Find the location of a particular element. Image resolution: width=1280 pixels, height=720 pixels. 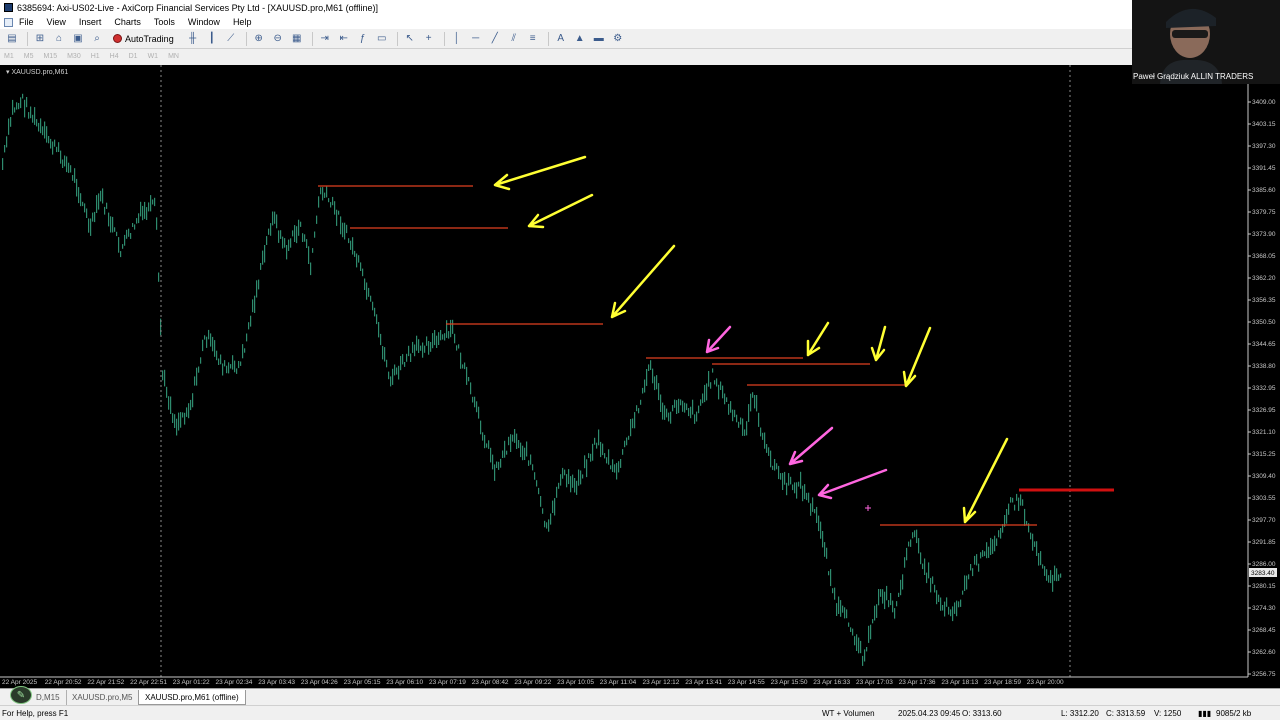

zoom-out-icon: ⊖ is located at coordinates (278, 39).